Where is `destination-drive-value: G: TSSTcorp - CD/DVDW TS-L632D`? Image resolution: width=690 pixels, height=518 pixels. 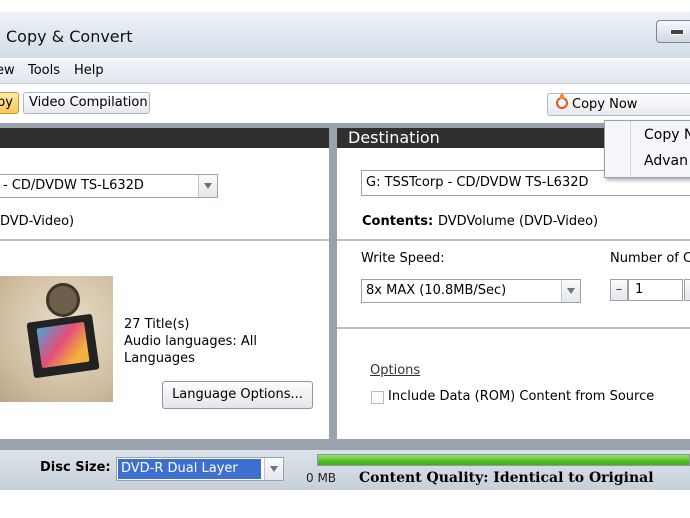 destination-drive-value: G: TSSTcorp - CD/DVDW TS-L632D is located at coordinates (477, 182).